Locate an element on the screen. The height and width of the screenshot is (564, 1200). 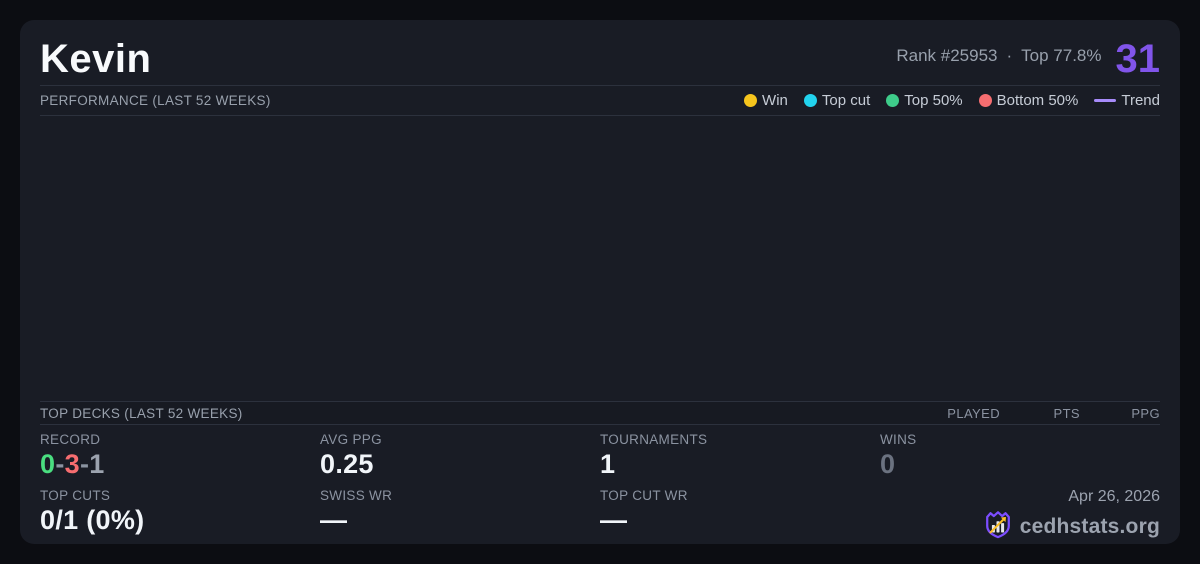
footer-cell: Apr 26, 2026 cedhstats.org is located at coordinates (1020, 516).